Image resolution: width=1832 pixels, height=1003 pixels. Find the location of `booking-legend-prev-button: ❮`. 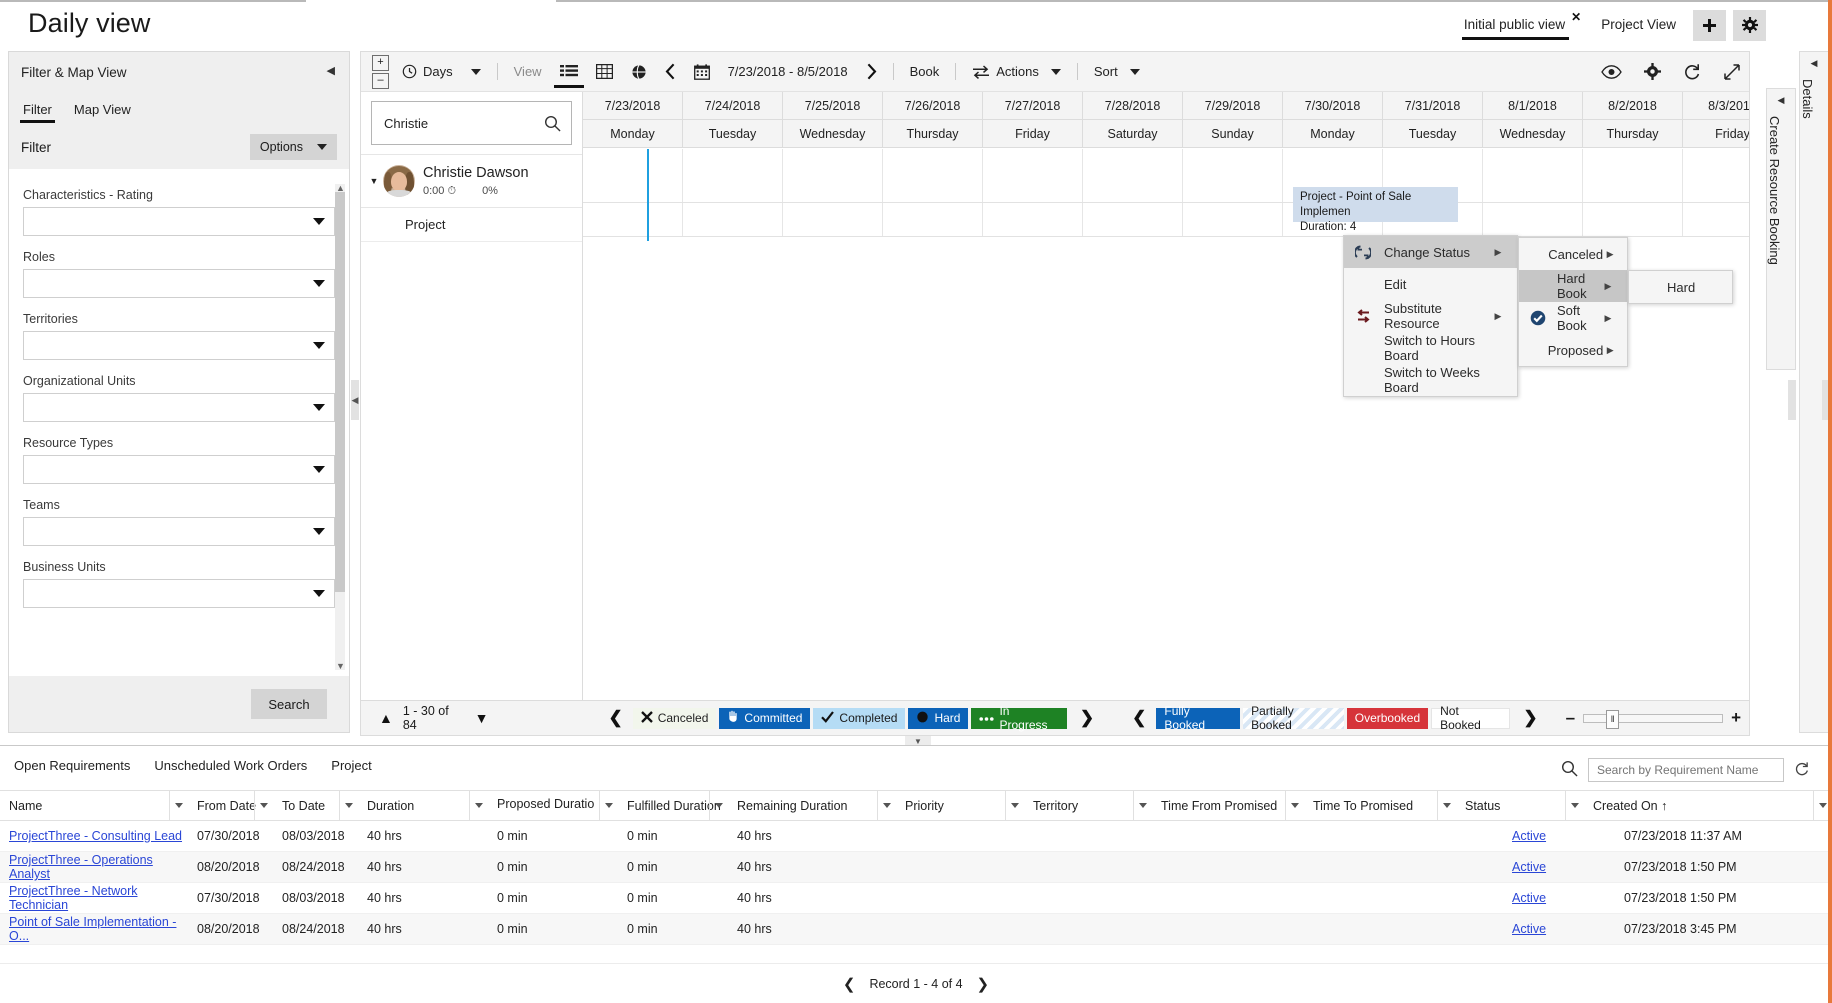

booking-legend-prev-button: ❮ is located at coordinates (1139, 718).